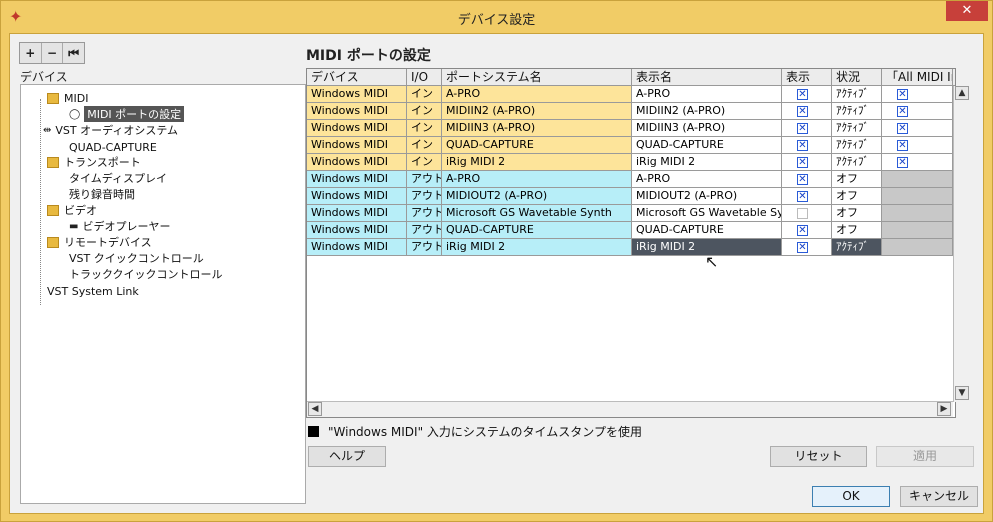 The image size is (993, 522). Describe the element at coordinates (939, 496) in the screenshot. I see `cancel-button: キャンセル` at that location.